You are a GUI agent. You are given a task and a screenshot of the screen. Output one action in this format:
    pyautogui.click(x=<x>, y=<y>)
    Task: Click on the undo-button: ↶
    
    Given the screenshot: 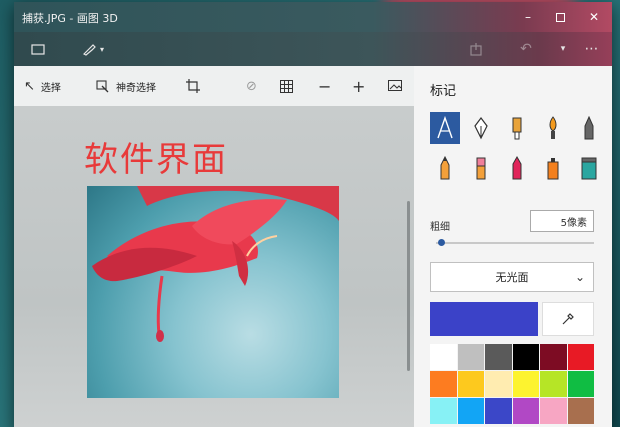 What is the action you would take?
    pyautogui.click(x=526, y=49)
    